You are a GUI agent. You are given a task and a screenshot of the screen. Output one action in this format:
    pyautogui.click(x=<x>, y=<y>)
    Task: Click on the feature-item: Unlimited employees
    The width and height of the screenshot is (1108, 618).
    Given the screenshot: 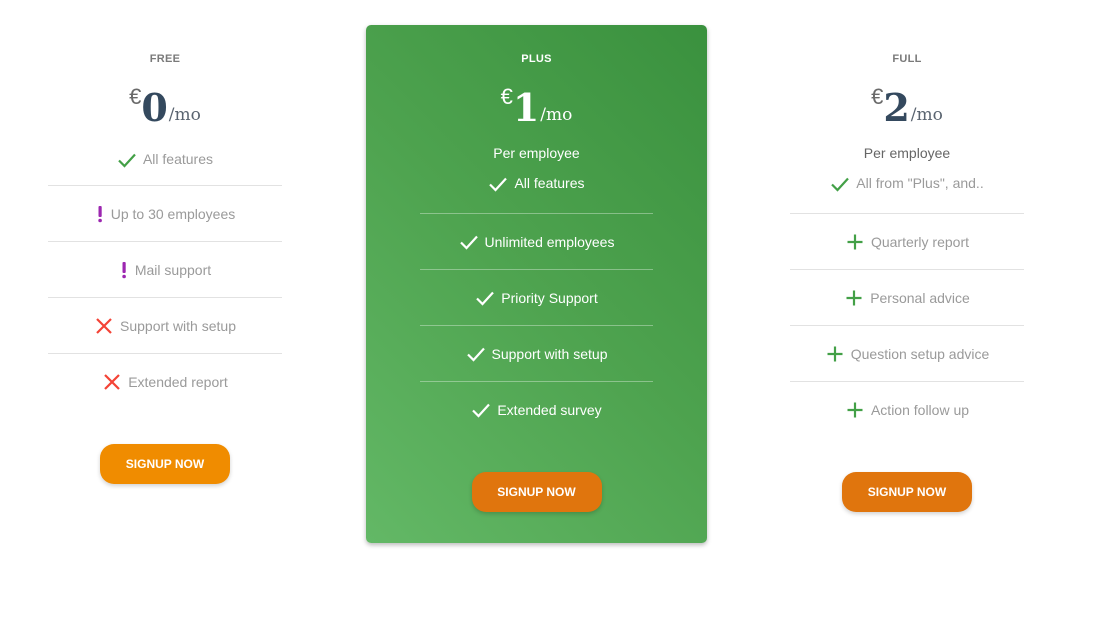 What is the action you would take?
    pyautogui.click(x=536, y=242)
    